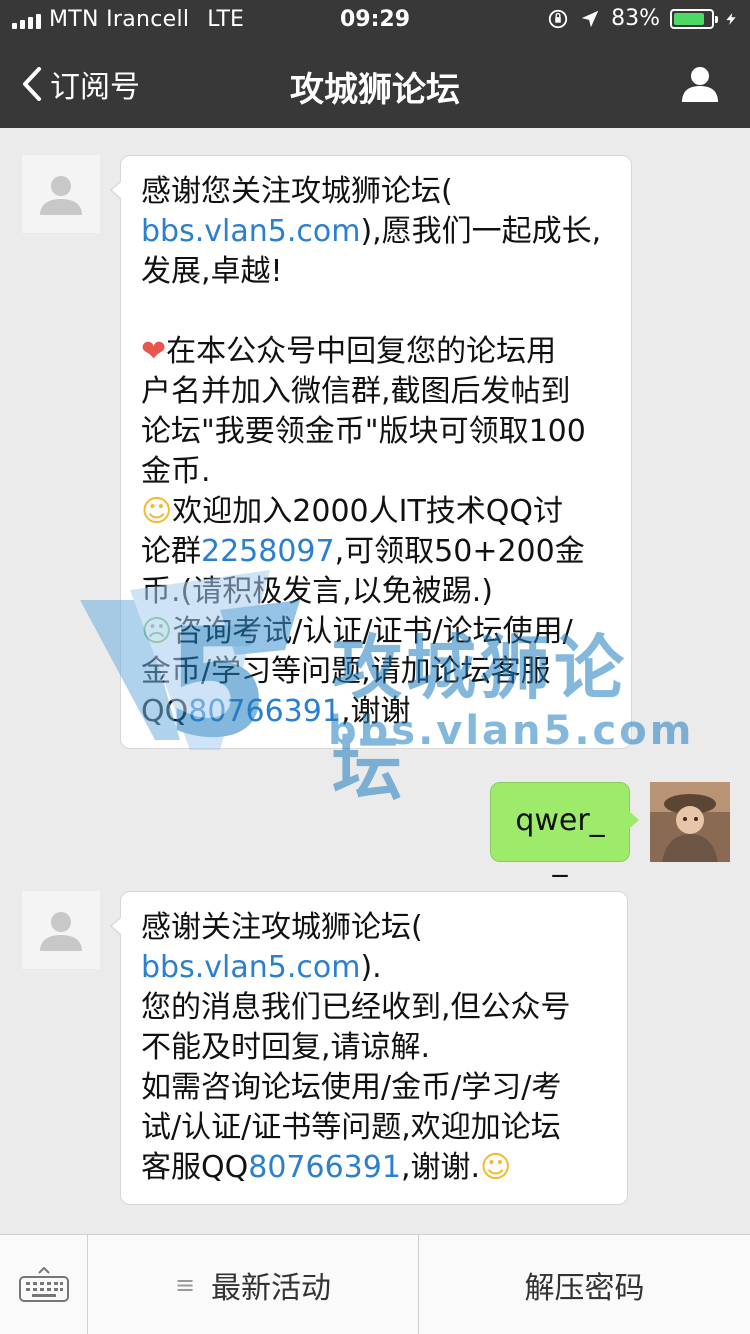 The image size is (750, 1334). Describe the element at coordinates (481, 231) in the screenshot. I see `message-text: ),愿我们一起成长,` at that location.